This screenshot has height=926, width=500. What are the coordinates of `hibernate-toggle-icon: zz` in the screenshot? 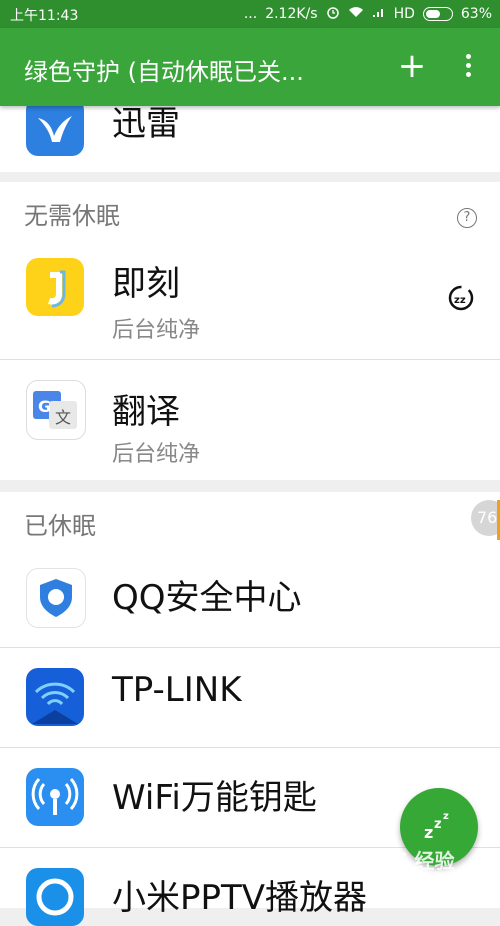 It's located at (461, 300).